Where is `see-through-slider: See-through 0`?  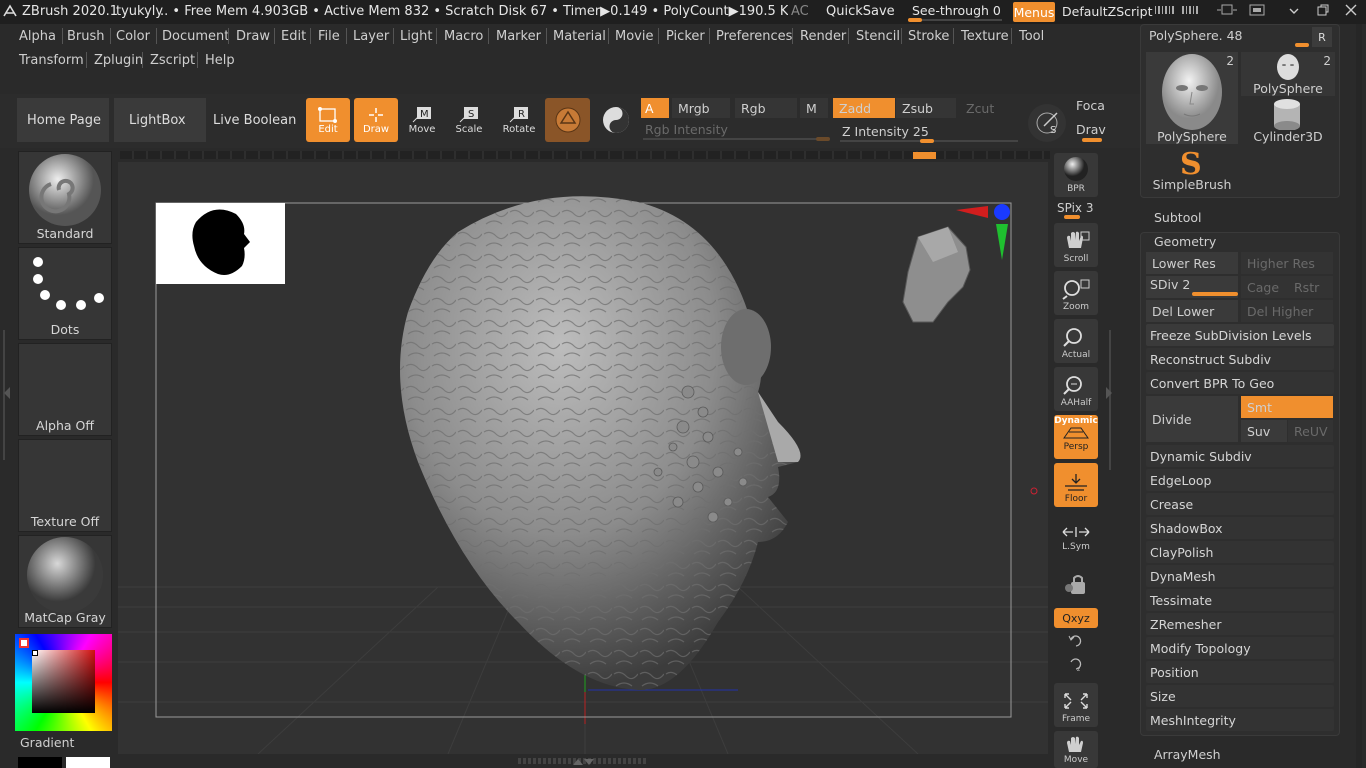
see-through-slider: See-through 0 is located at coordinates (955, 11).